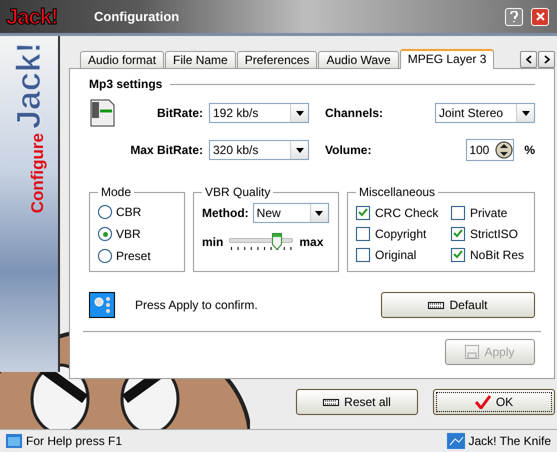 This screenshot has height=452, width=557. What do you see at coordinates (290, 213) in the screenshot?
I see `method-dropdown: New` at bounding box center [290, 213].